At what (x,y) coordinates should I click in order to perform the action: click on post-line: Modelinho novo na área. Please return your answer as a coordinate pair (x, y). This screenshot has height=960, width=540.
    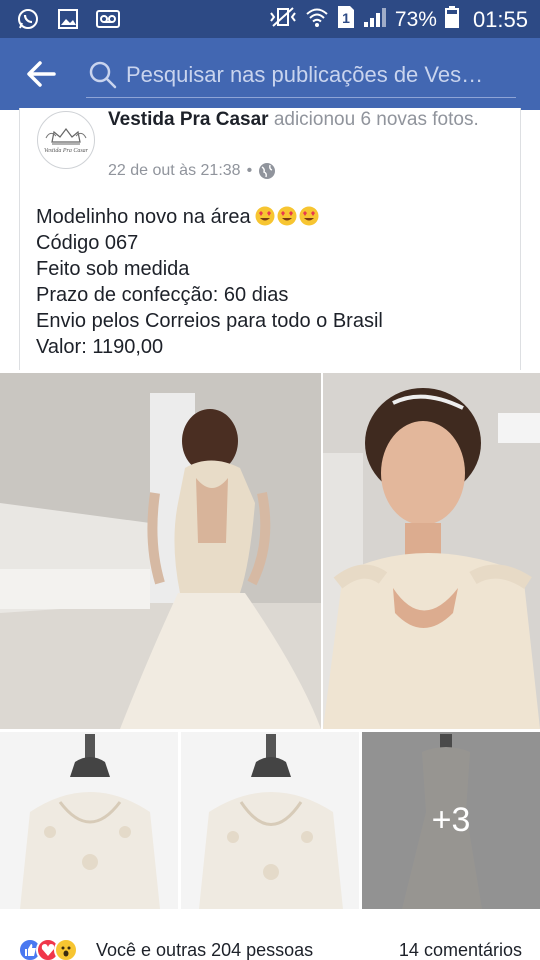
    Looking at the image, I should click on (209, 217).